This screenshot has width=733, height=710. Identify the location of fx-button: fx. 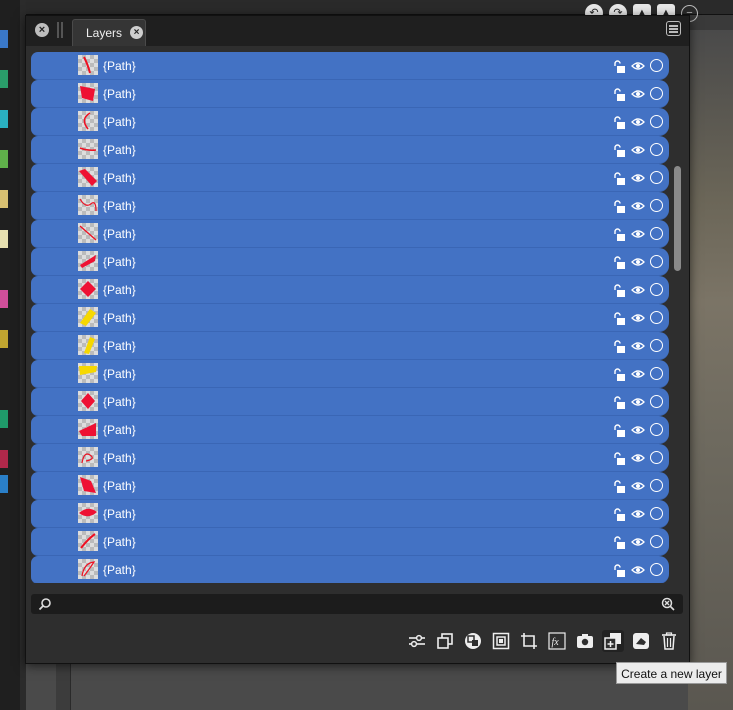
(557, 641).